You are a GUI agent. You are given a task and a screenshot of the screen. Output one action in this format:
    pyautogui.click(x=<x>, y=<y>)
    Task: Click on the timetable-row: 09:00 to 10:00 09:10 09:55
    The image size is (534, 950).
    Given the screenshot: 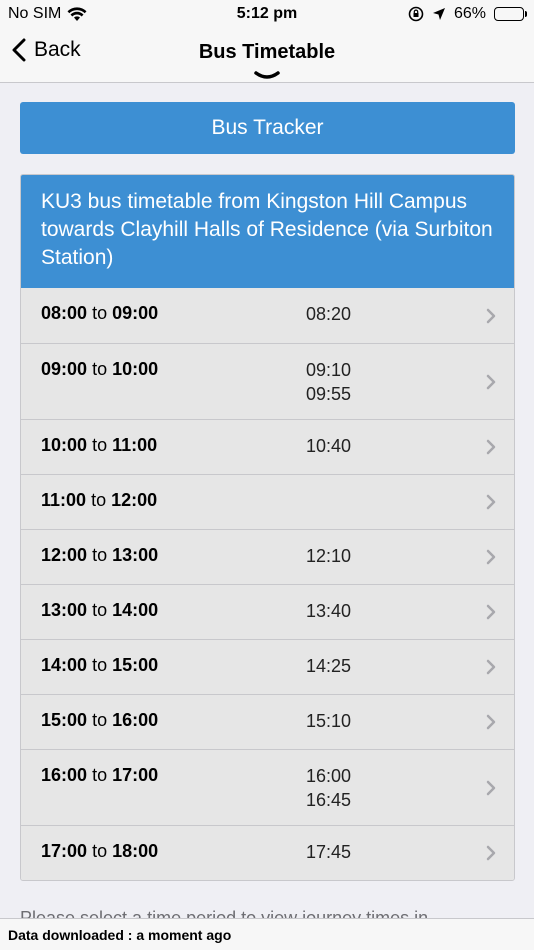 What is the action you would take?
    pyautogui.click(x=267, y=381)
    